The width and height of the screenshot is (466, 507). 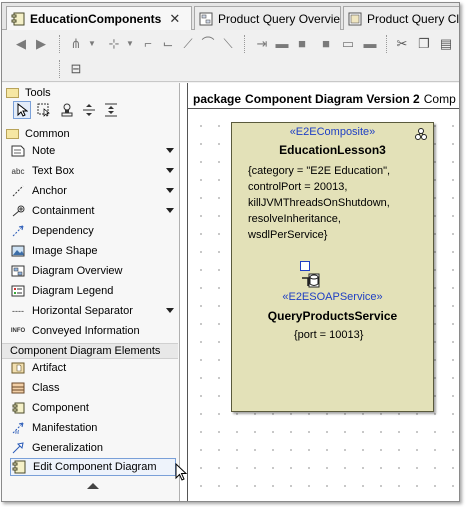 What do you see at coordinates (206, 18) in the screenshot?
I see `overview-diagram-icon` at bounding box center [206, 18].